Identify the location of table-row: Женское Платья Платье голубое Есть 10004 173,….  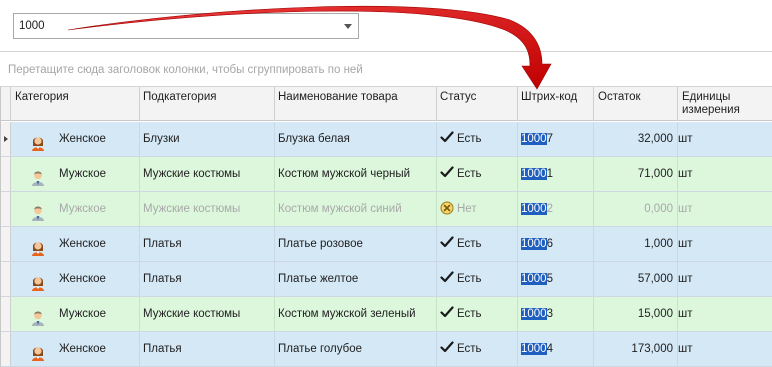
(386, 349).